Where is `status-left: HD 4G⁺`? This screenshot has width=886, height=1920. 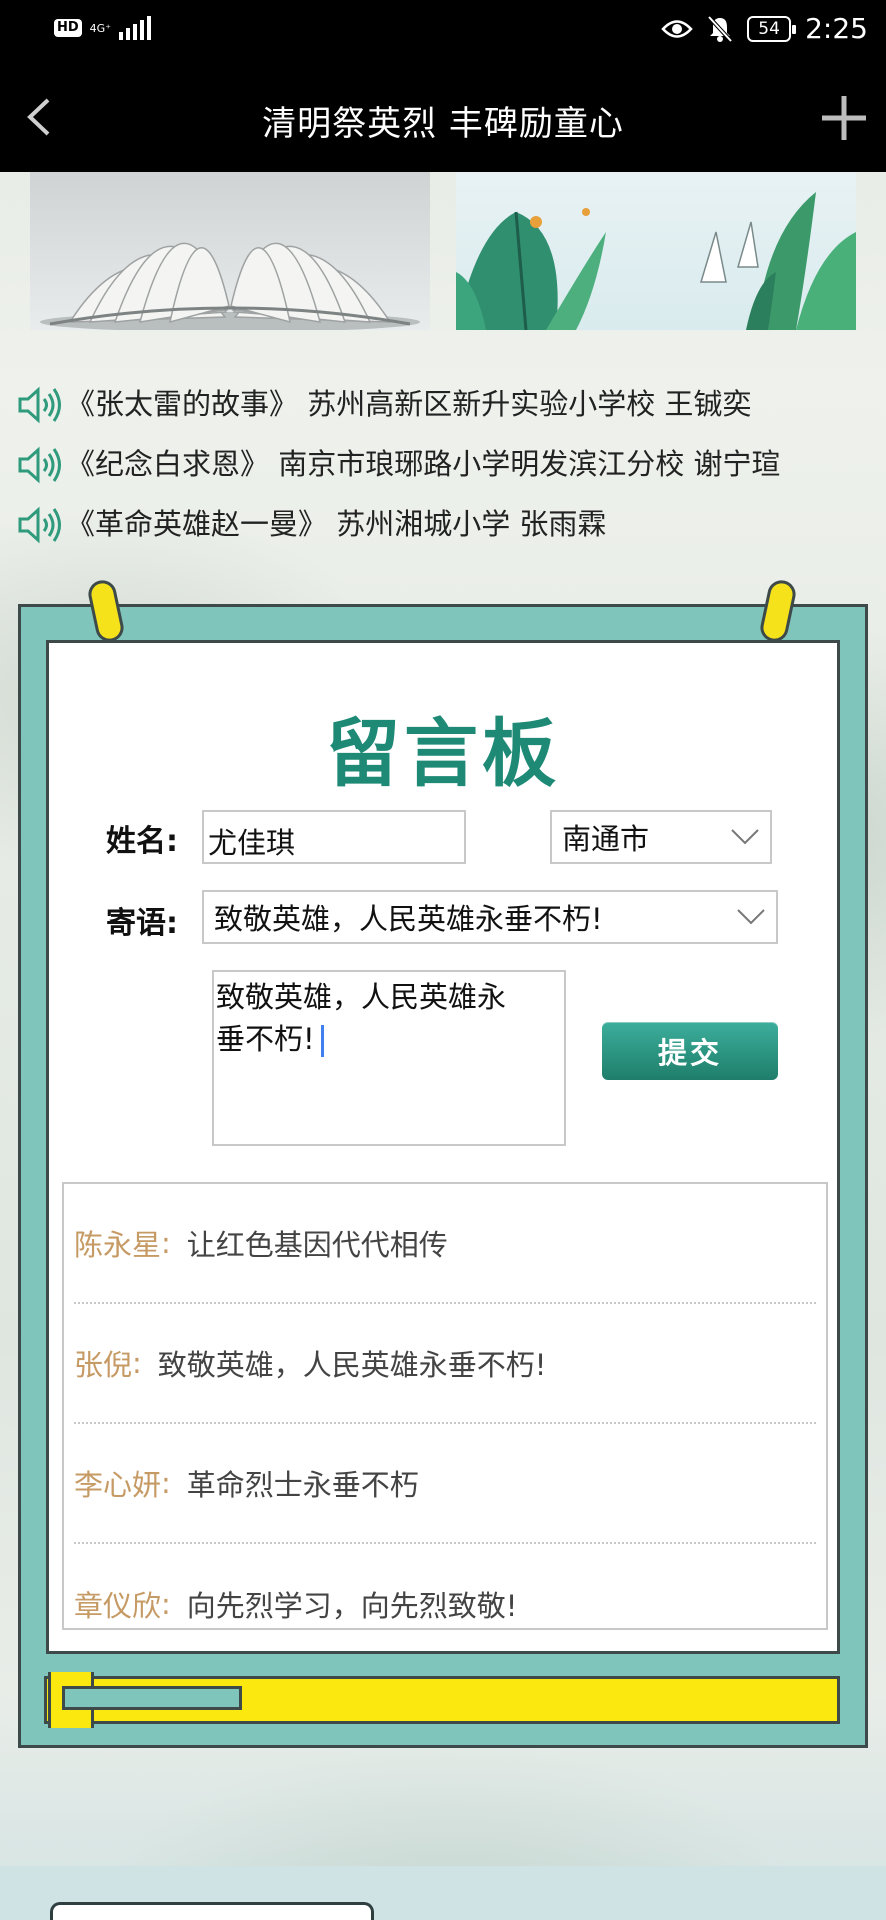
status-left: HD 4G⁺ is located at coordinates (103, 28).